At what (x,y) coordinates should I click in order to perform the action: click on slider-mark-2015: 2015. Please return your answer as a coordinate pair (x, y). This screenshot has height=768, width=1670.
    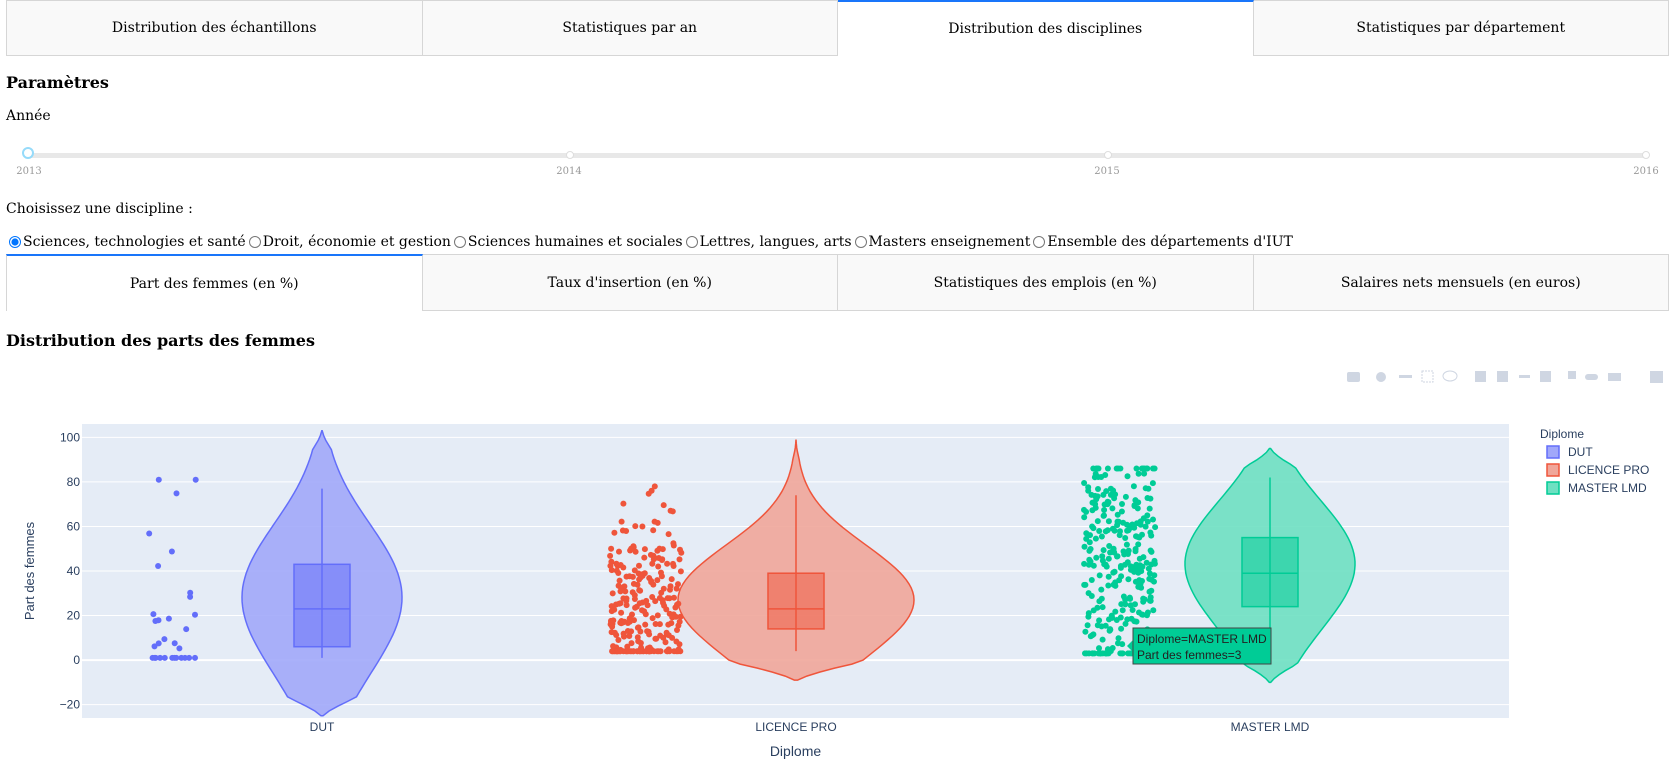
    Looking at the image, I should click on (1107, 171).